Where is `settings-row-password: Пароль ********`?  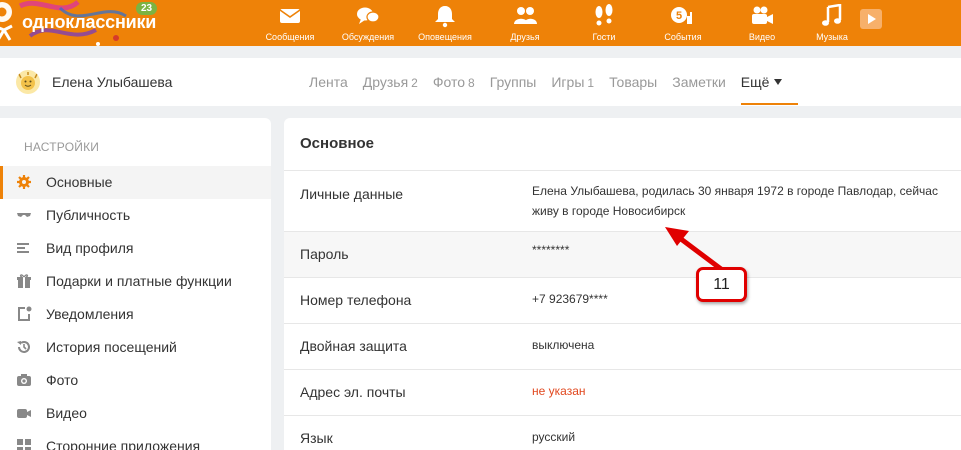 settings-row-password: Пароль ******** is located at coordinates (622, 254).